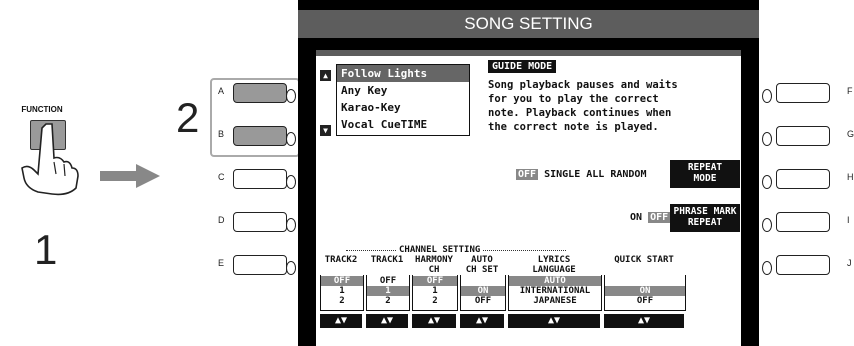  What do you see at coordinates (705, 167) in the screenshot?
I see `repeat-mode-label: REPEAT` at bounding box center [705, 167].